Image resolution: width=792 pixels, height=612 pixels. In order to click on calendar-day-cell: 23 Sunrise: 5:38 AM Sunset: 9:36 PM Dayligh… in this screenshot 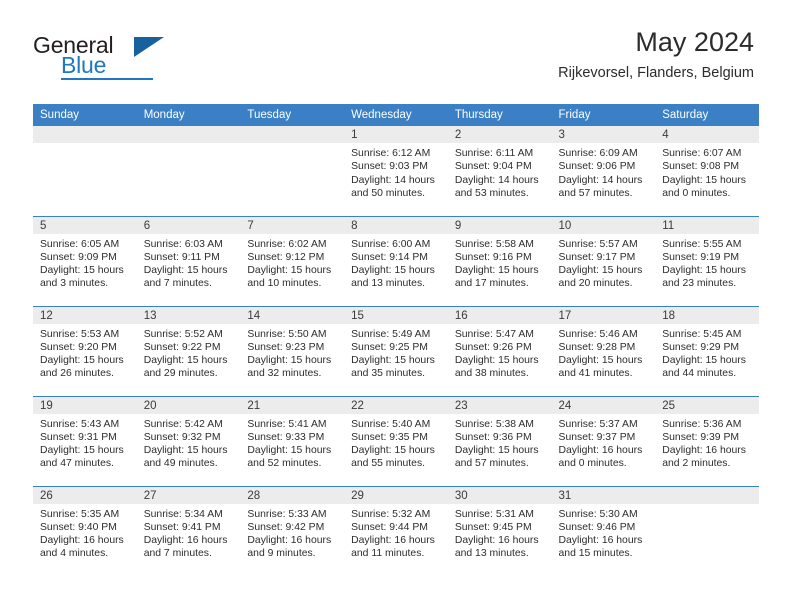, I will do `click(499, 440)`.